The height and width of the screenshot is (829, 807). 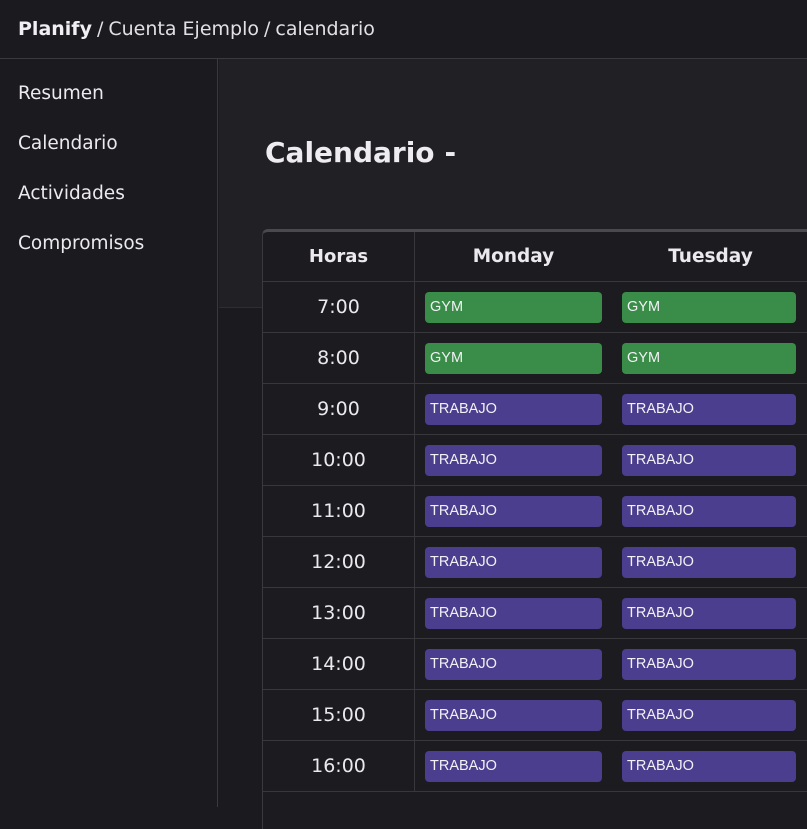 I want to click on table-row: 13:00 TRABAJO TRABAJO, so click(x=535, y=613).